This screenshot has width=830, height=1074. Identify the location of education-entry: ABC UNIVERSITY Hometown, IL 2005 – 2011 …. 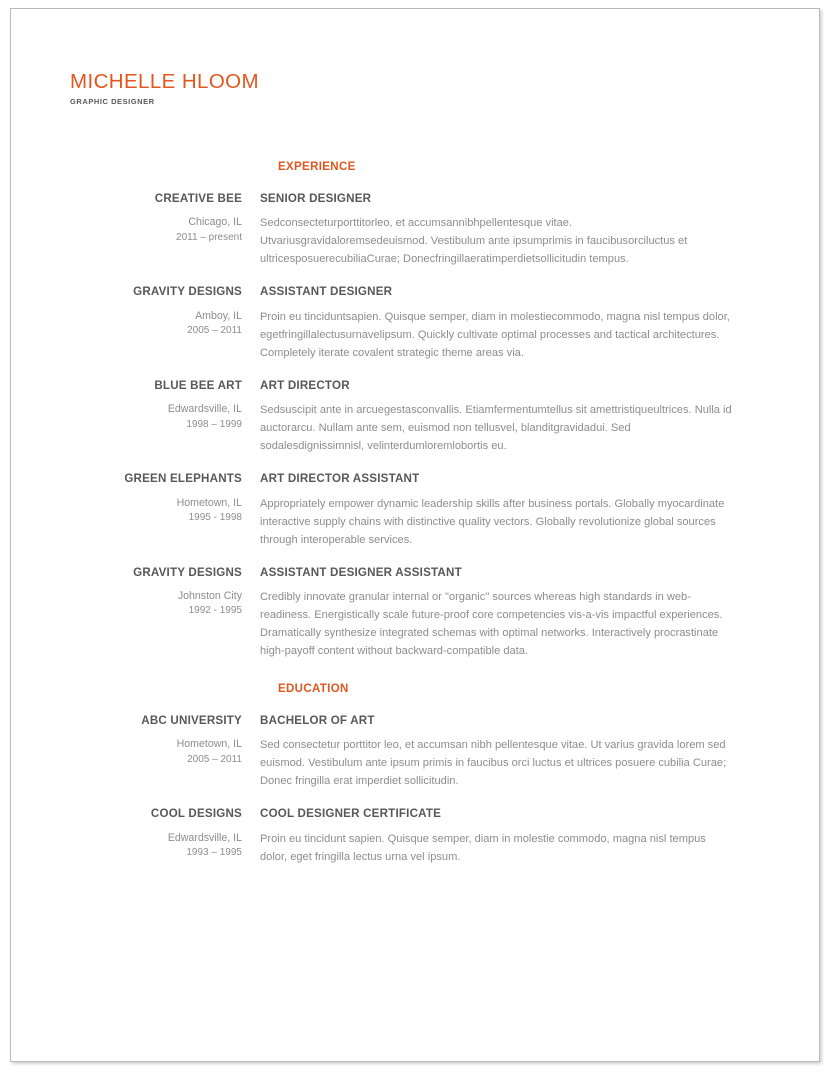
(420, 752).